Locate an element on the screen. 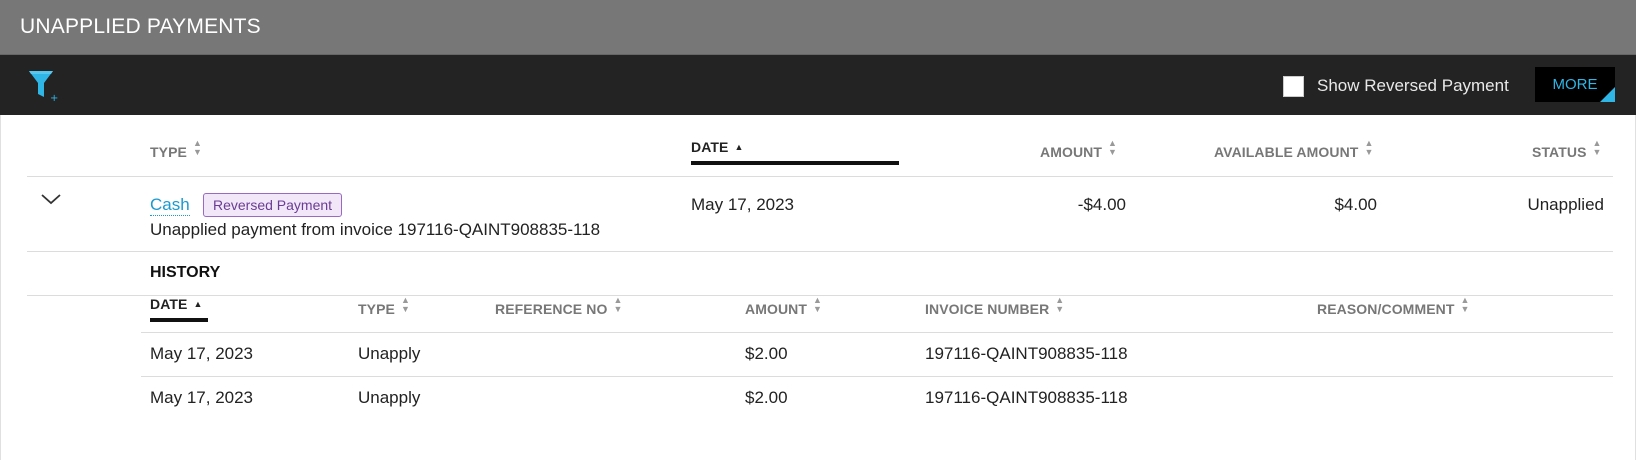  history-header-reference-no: REFERENCE NO ▲ ▼ is located at coordinates (559, 306).